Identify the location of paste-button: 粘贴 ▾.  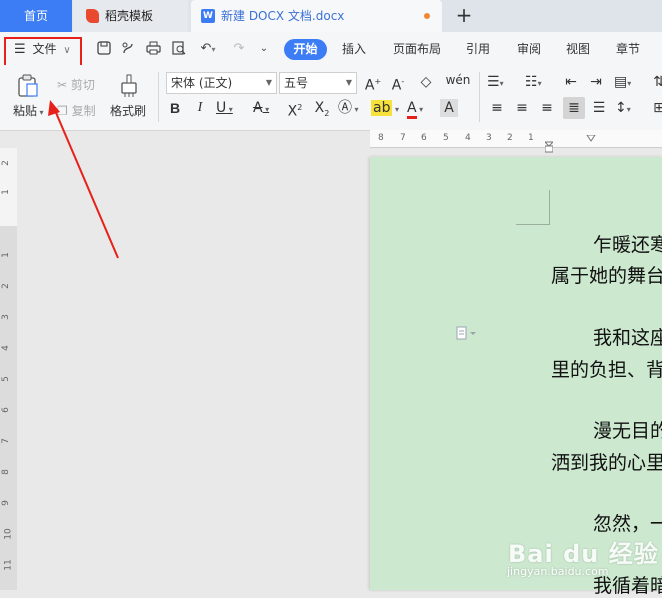
(28, 110).